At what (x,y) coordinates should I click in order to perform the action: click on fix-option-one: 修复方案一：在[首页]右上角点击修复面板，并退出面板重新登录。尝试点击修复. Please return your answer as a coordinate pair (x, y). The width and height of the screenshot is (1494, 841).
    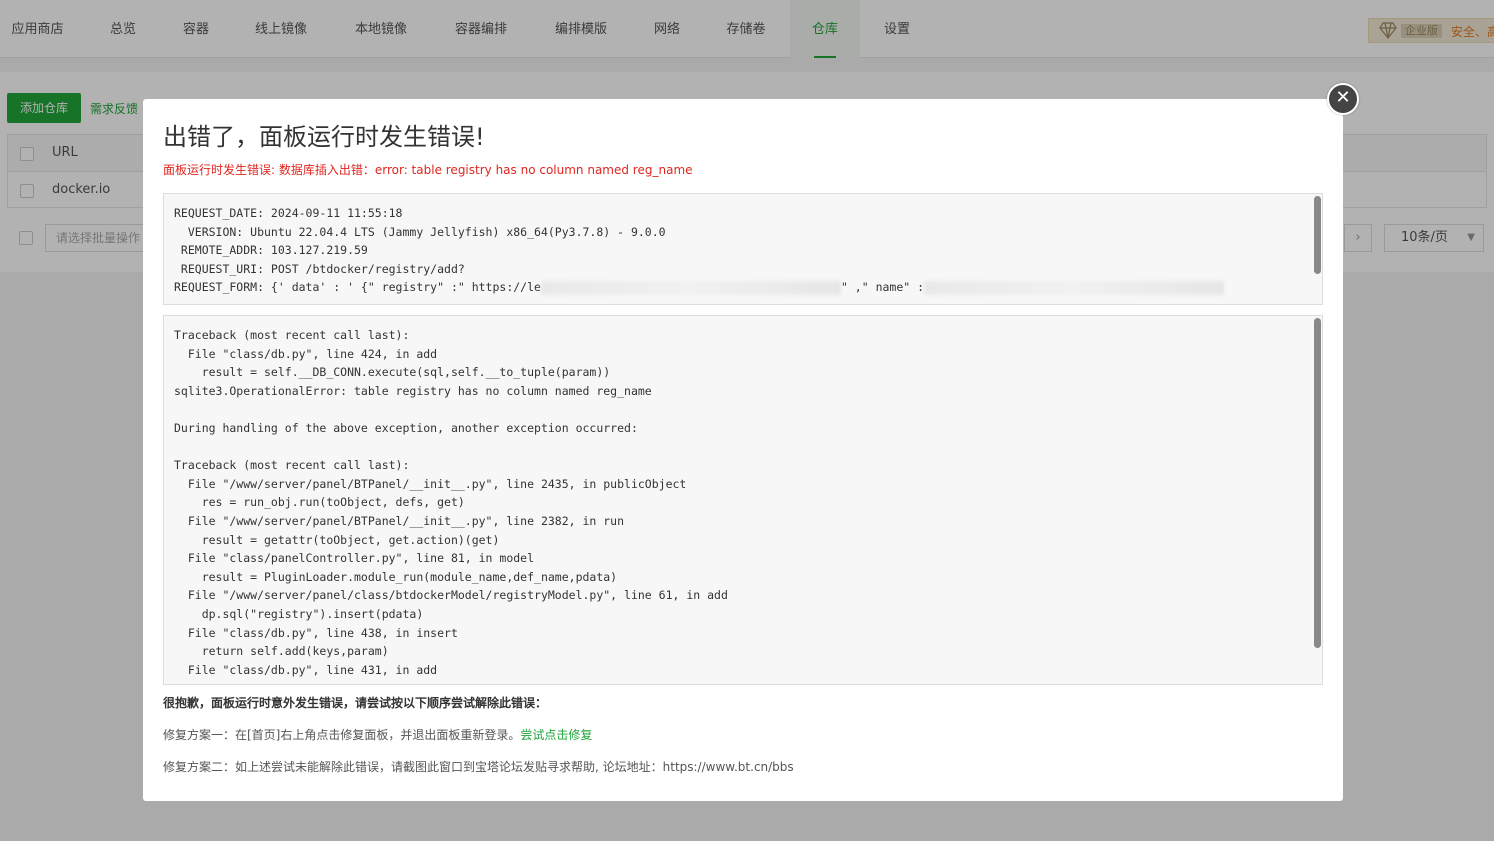
    Looking at the image, I should click on (377, 734).